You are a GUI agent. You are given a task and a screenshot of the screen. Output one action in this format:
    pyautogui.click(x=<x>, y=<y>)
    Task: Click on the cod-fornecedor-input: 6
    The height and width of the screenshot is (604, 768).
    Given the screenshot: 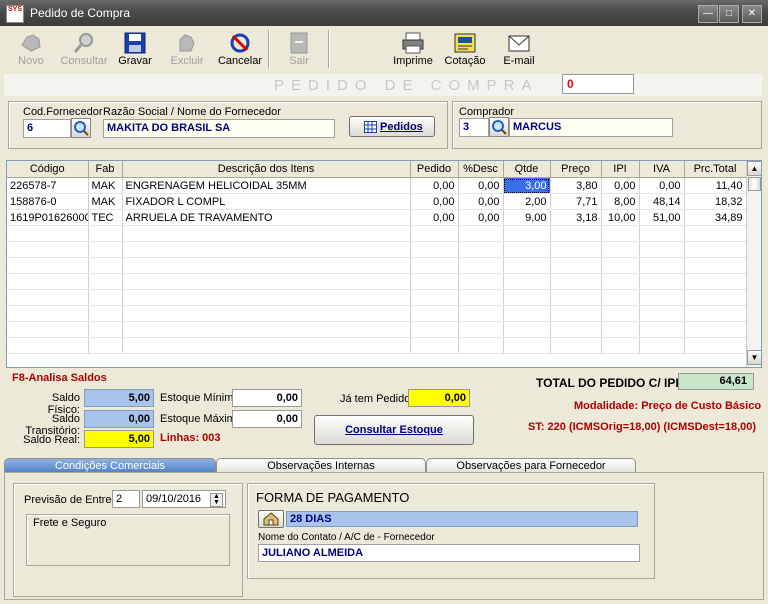 What is the action you would take?
    pyautogui.click(x=47, y=128)
    